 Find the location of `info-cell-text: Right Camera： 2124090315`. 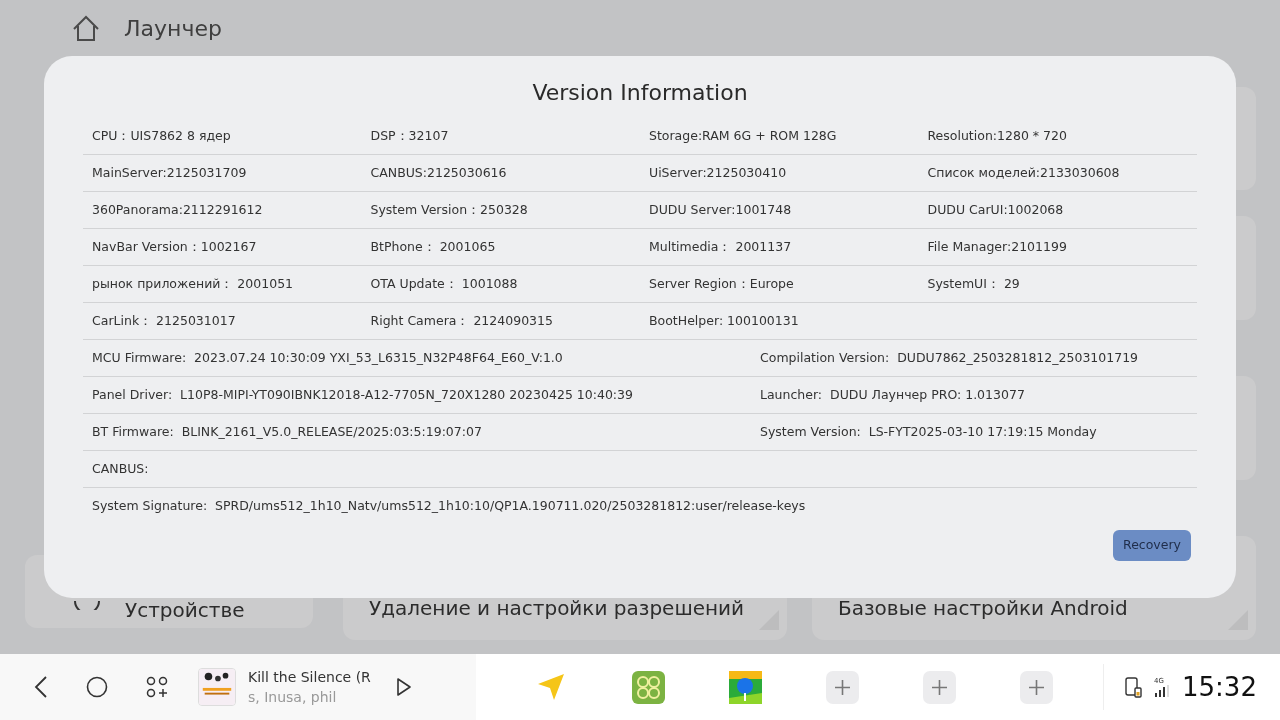

info-cell-text: Right Camera： 2124090315 is located at coordinates (461, 320).